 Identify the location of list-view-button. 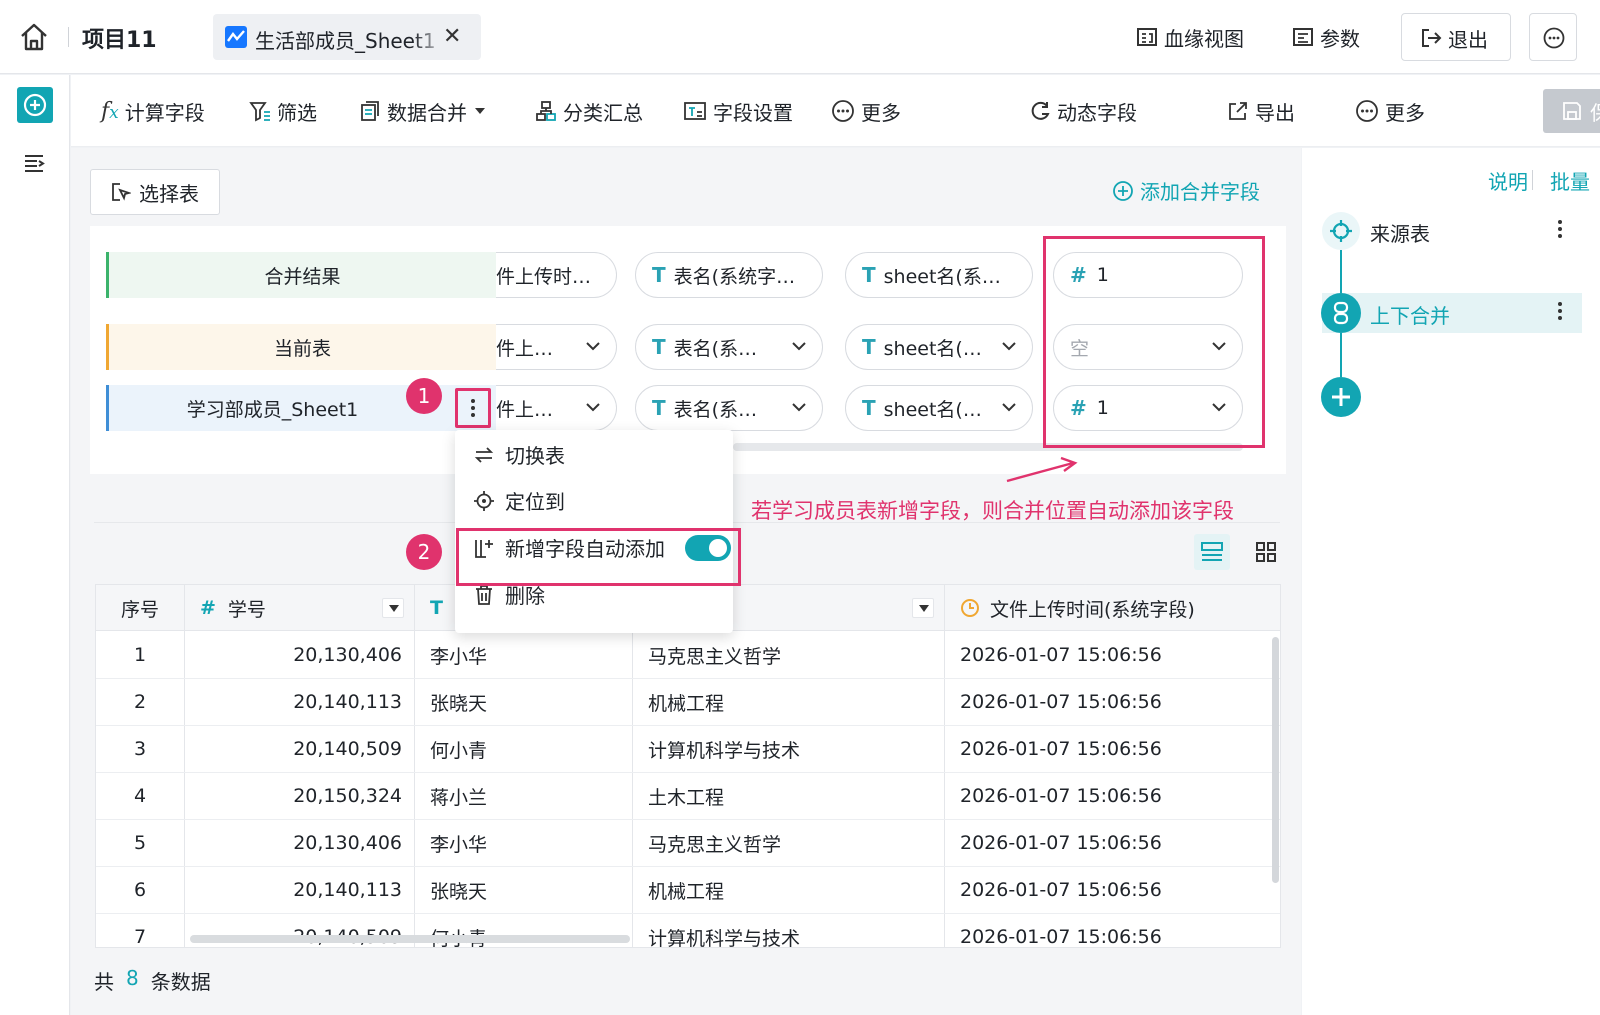
(1212, 552).